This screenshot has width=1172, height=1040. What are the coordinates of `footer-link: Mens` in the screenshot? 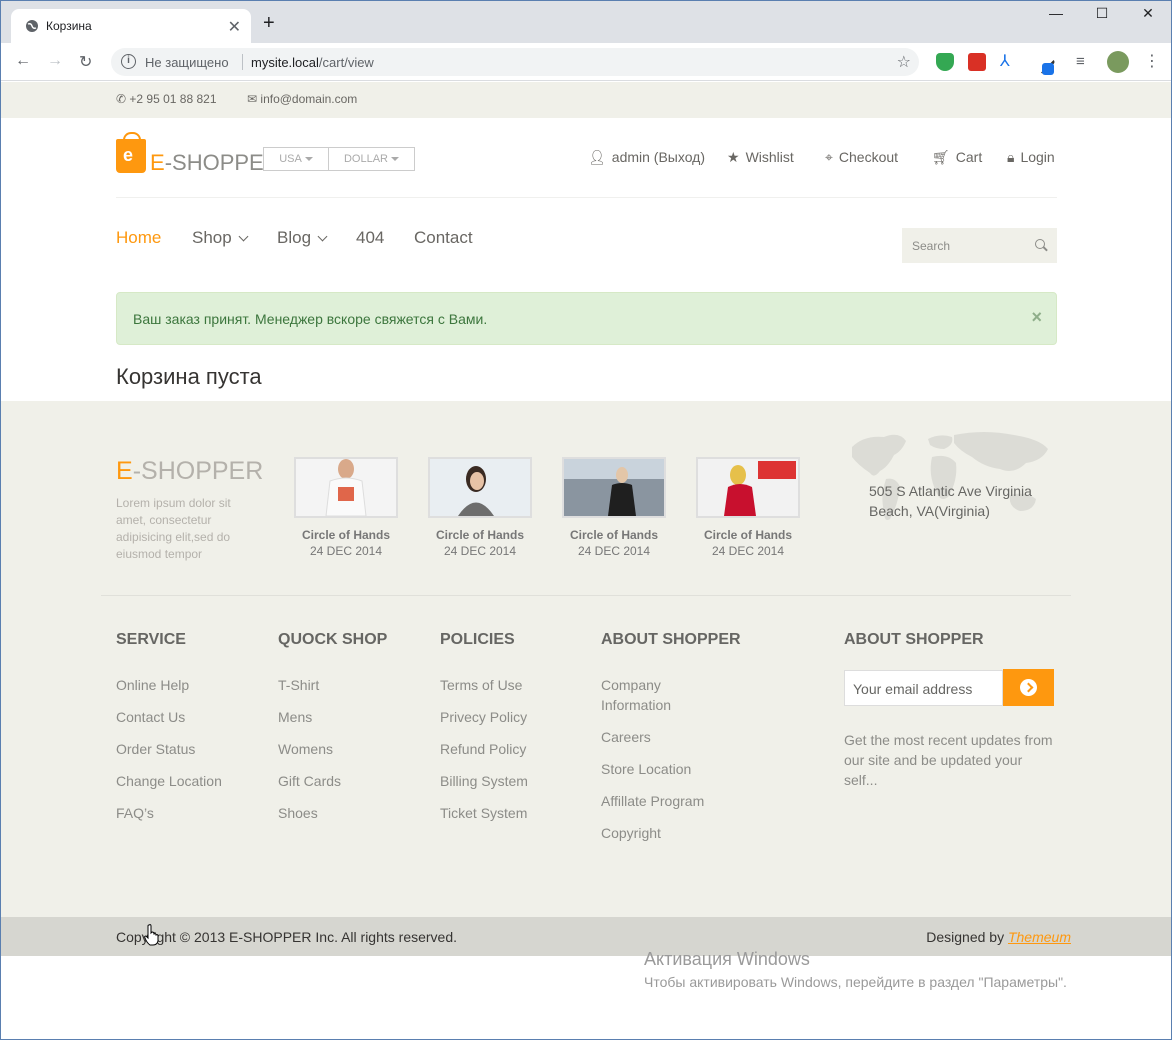 It's located at (332, 717).